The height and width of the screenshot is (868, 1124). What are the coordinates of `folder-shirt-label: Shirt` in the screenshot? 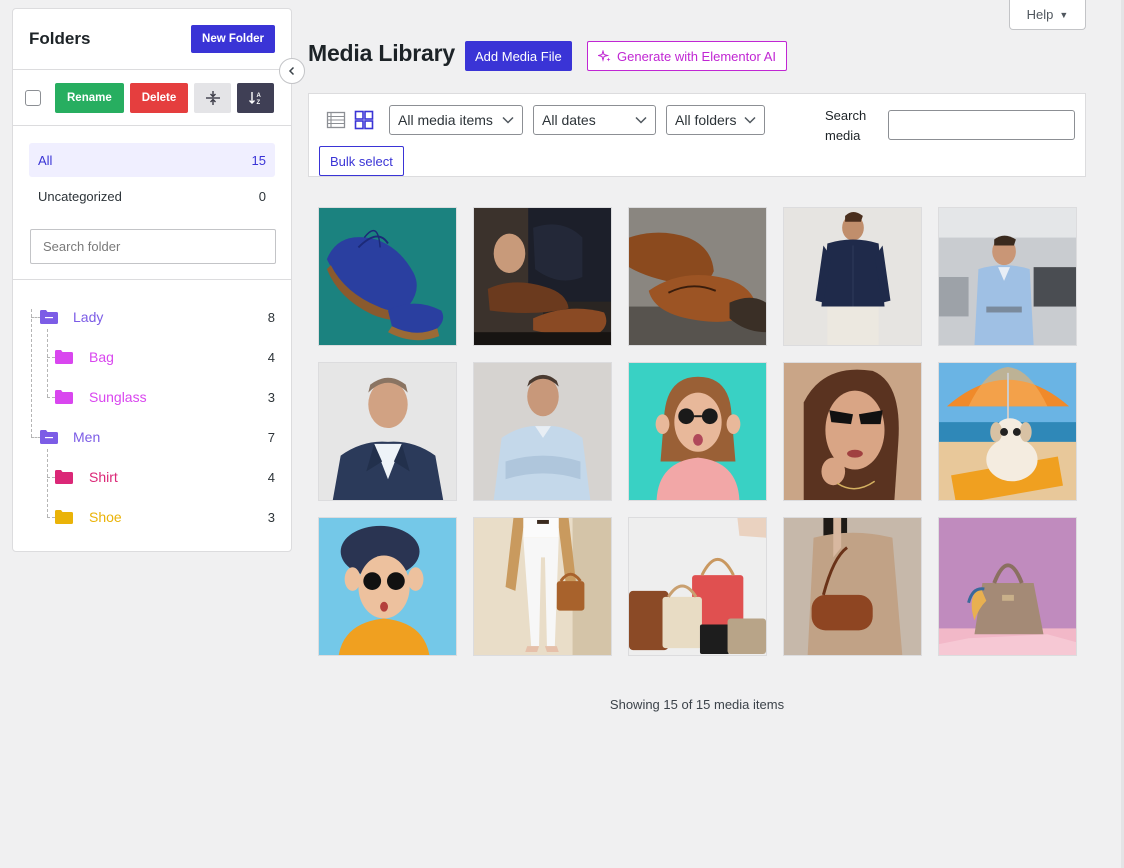 It's located at (103, 477).